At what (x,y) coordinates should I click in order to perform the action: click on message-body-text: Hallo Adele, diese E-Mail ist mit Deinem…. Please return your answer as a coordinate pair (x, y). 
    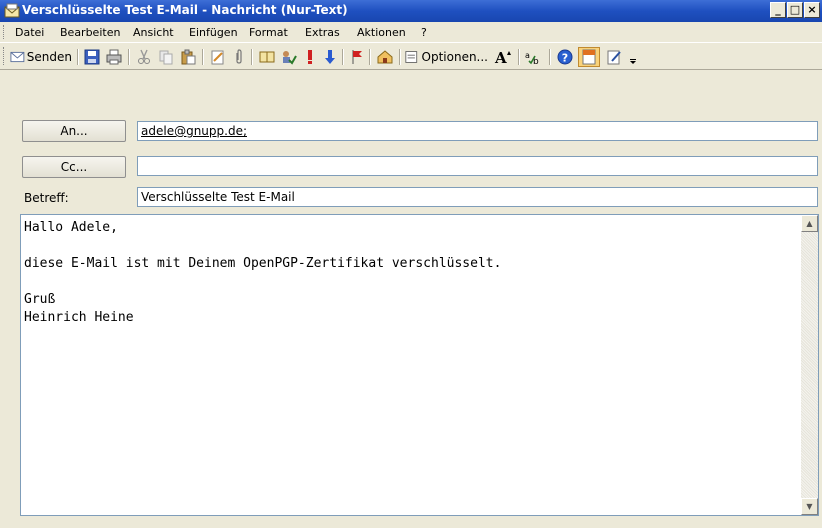
    Looking at the image, I should click on (262, 273).